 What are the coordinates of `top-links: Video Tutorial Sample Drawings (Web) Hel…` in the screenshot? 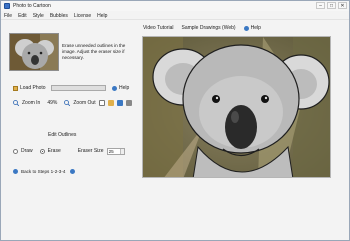 It's located at (202, 28).